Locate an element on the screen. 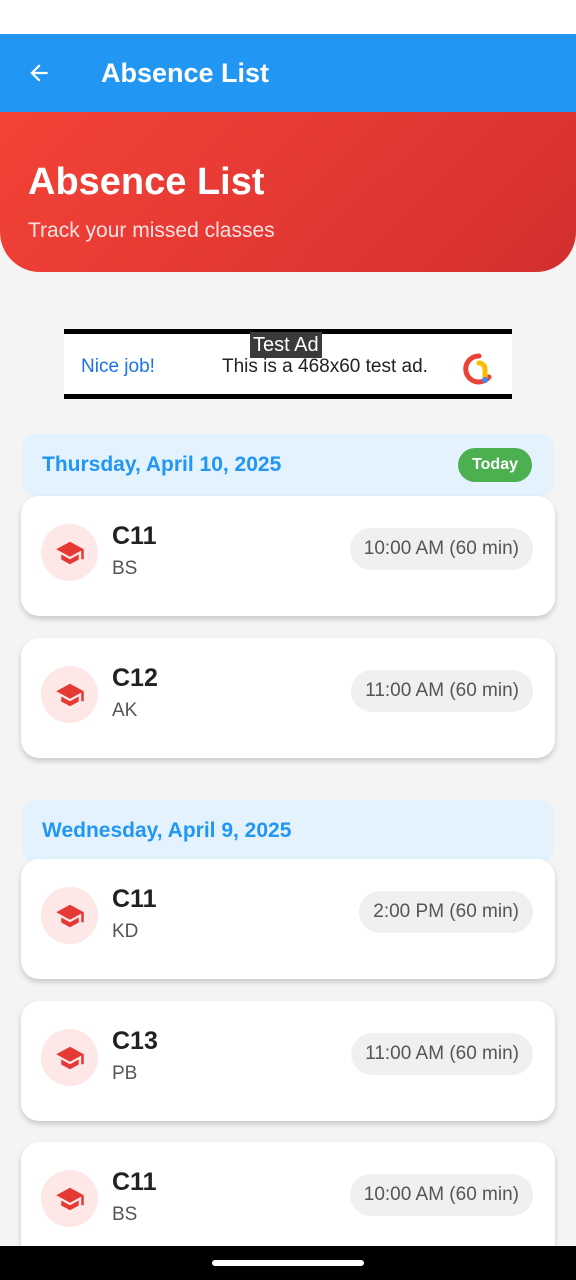 The height and width of the screenshot is (1280, 576). arrow-left-icon is located at coordinates (39, 73).